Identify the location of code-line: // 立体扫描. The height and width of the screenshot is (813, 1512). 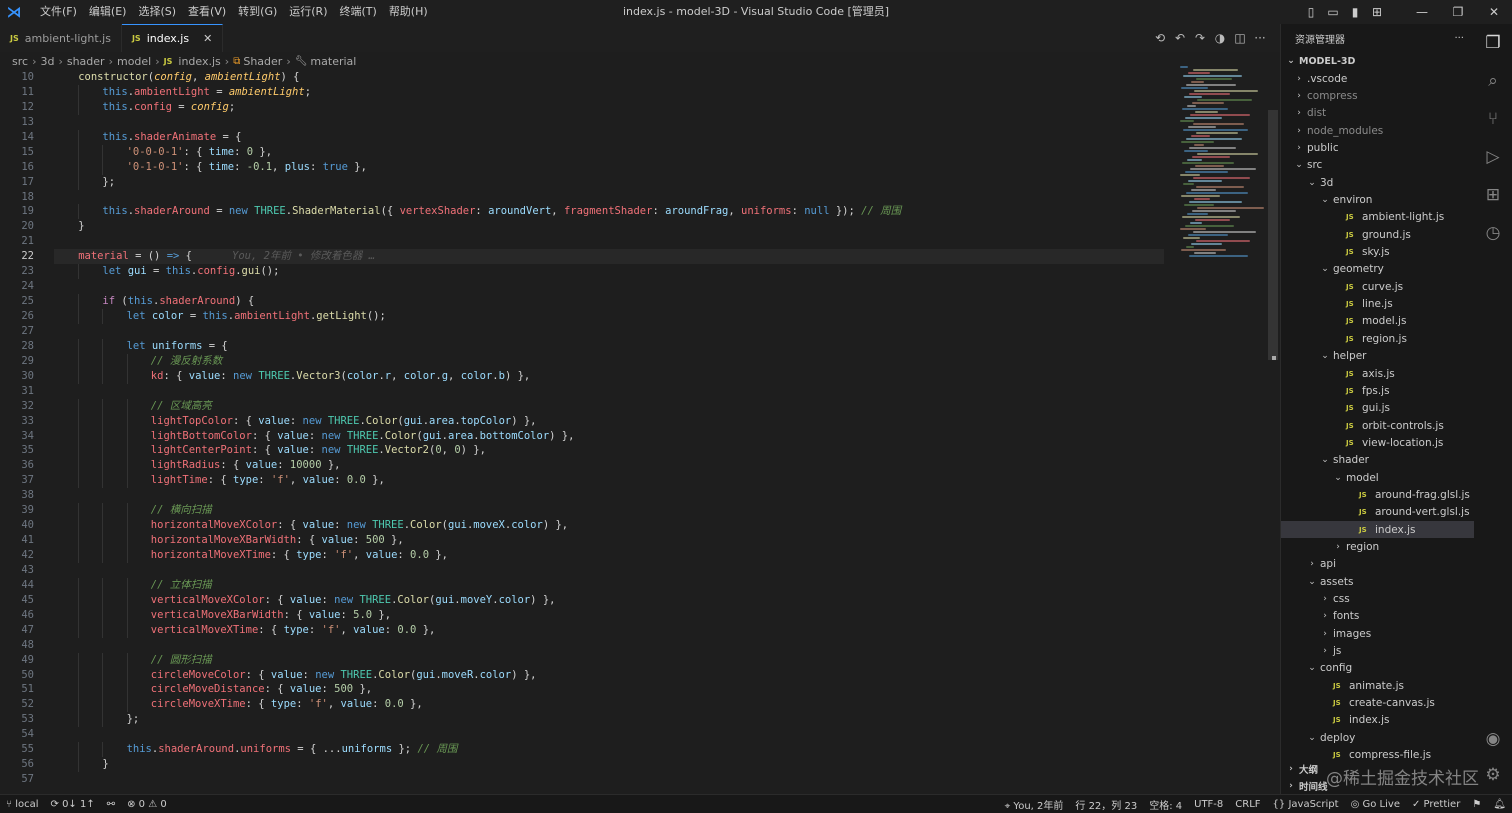
(609, 585).